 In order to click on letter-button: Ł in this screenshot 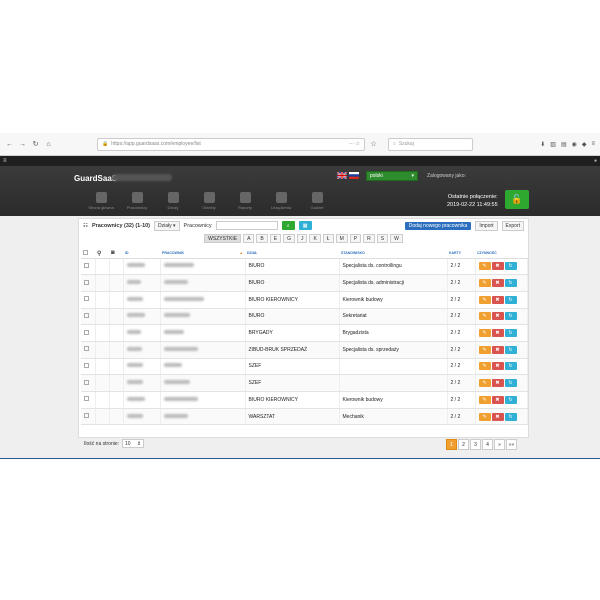, I will do `click(328, 238)`.